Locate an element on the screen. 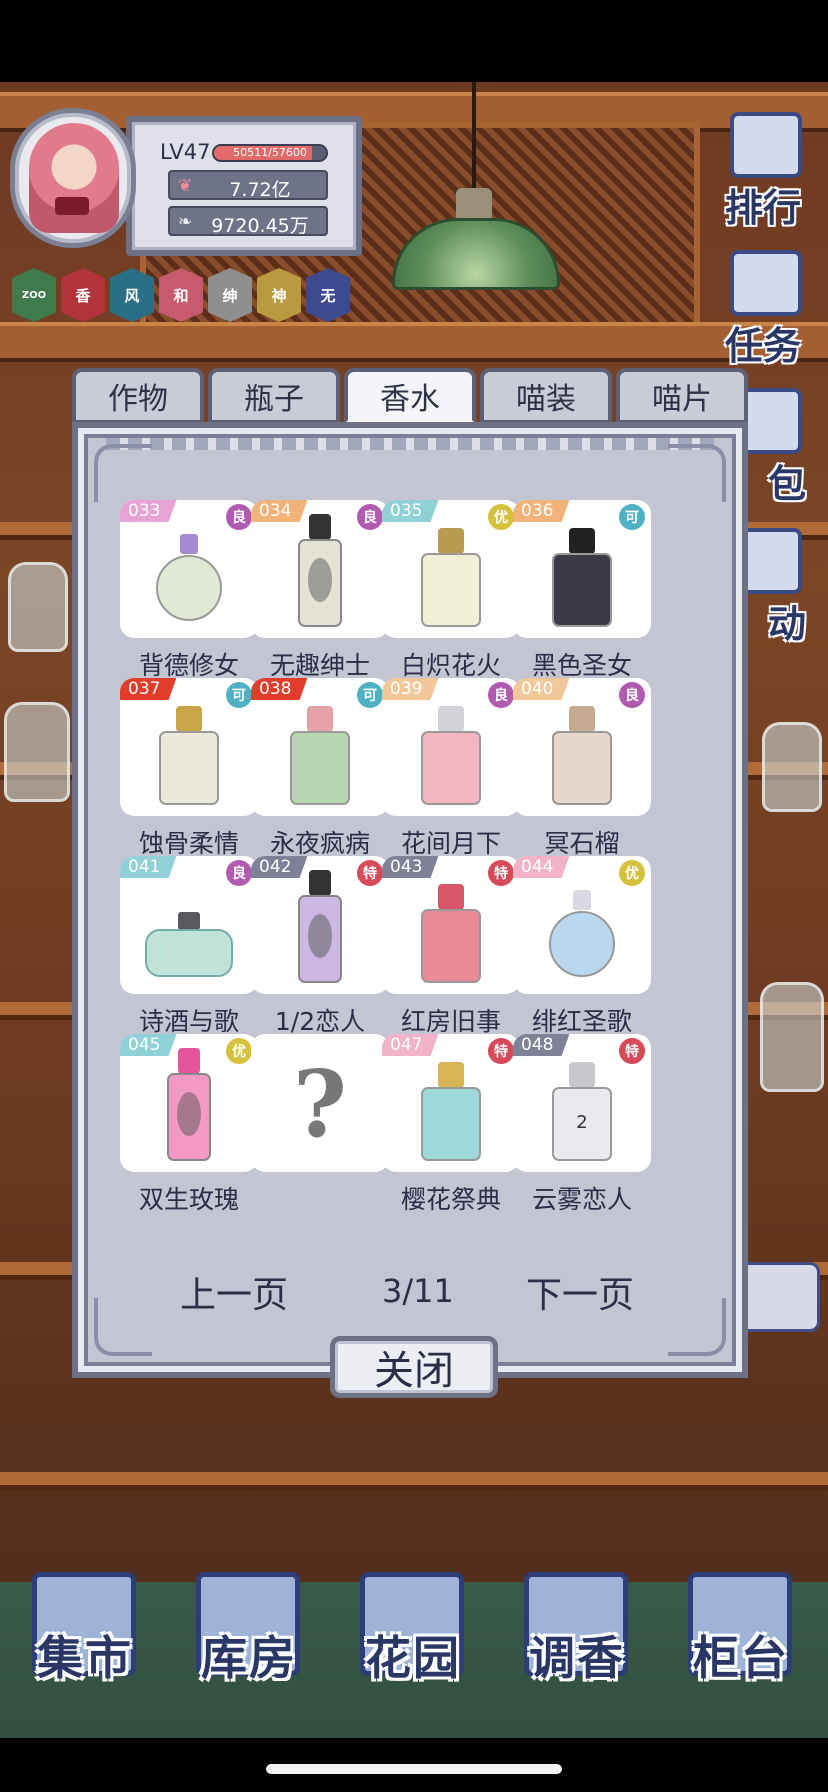  home-indicator is located at coordinates (414, 1769).